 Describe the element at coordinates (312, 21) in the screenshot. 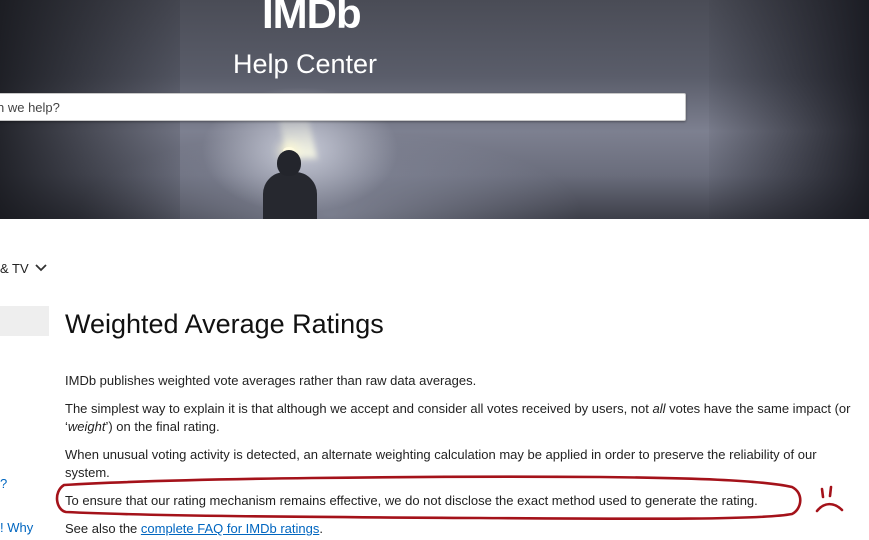

I see `imdb-logo: IMDb` at that location.